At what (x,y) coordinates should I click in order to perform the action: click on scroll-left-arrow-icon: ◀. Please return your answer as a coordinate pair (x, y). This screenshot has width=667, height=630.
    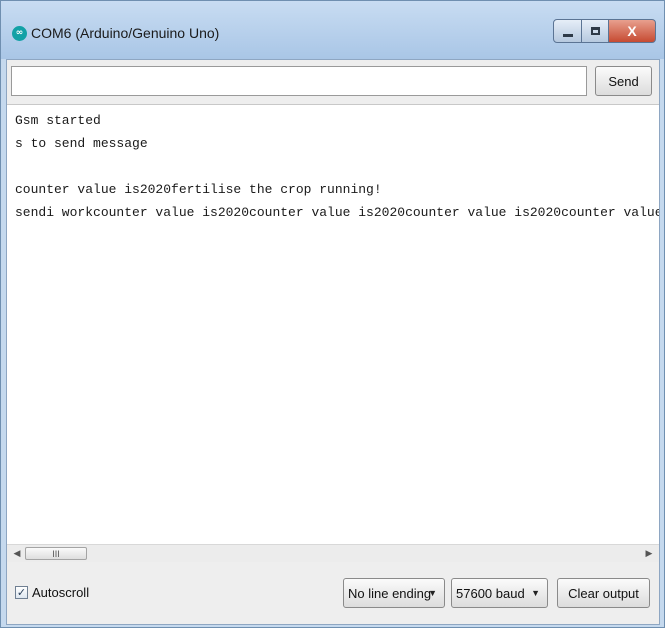
    Looking at the image, I should click on (17, 553).